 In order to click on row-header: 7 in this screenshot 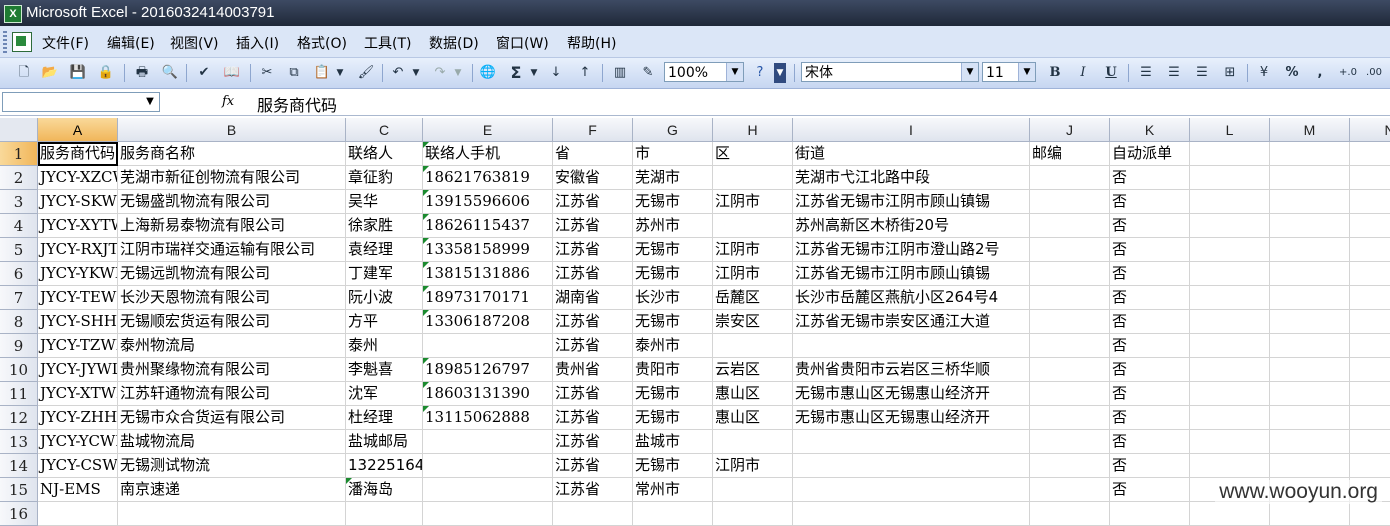, I will do `click(19, 298)`.